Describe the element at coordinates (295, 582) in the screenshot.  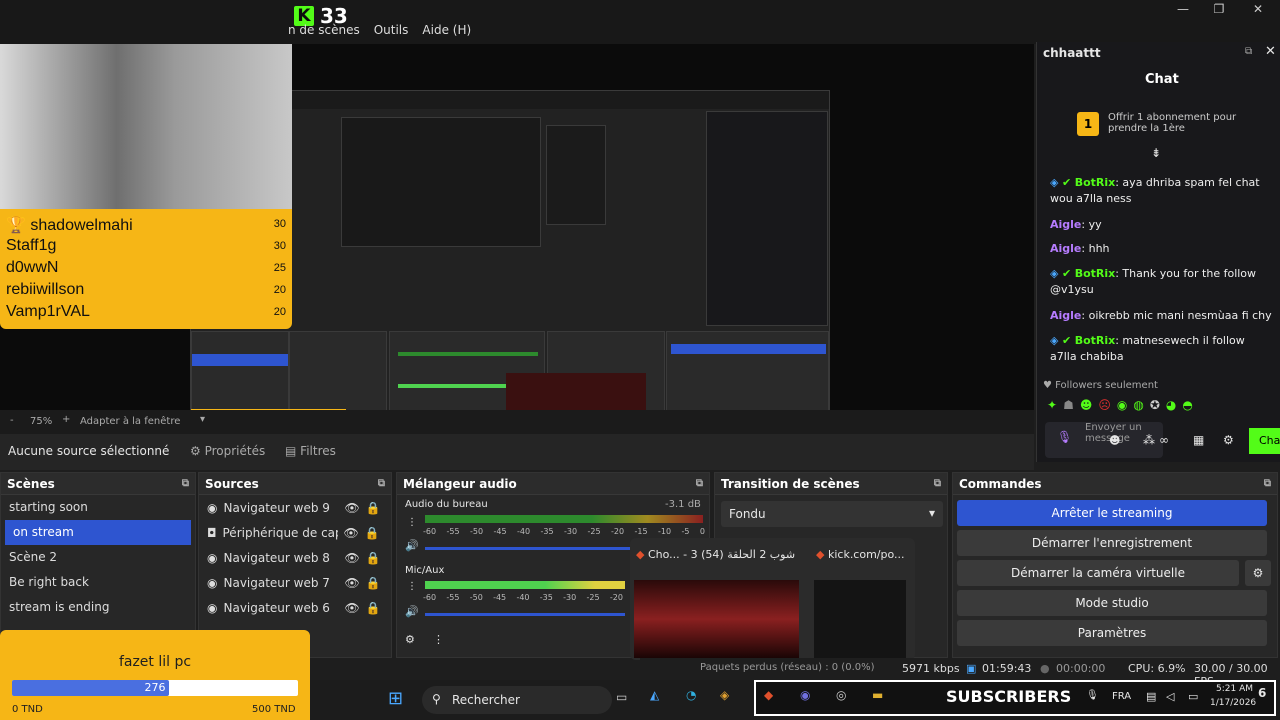
I see `source-item: ◉ Navigateur web 7 👁 🔒` at that location.